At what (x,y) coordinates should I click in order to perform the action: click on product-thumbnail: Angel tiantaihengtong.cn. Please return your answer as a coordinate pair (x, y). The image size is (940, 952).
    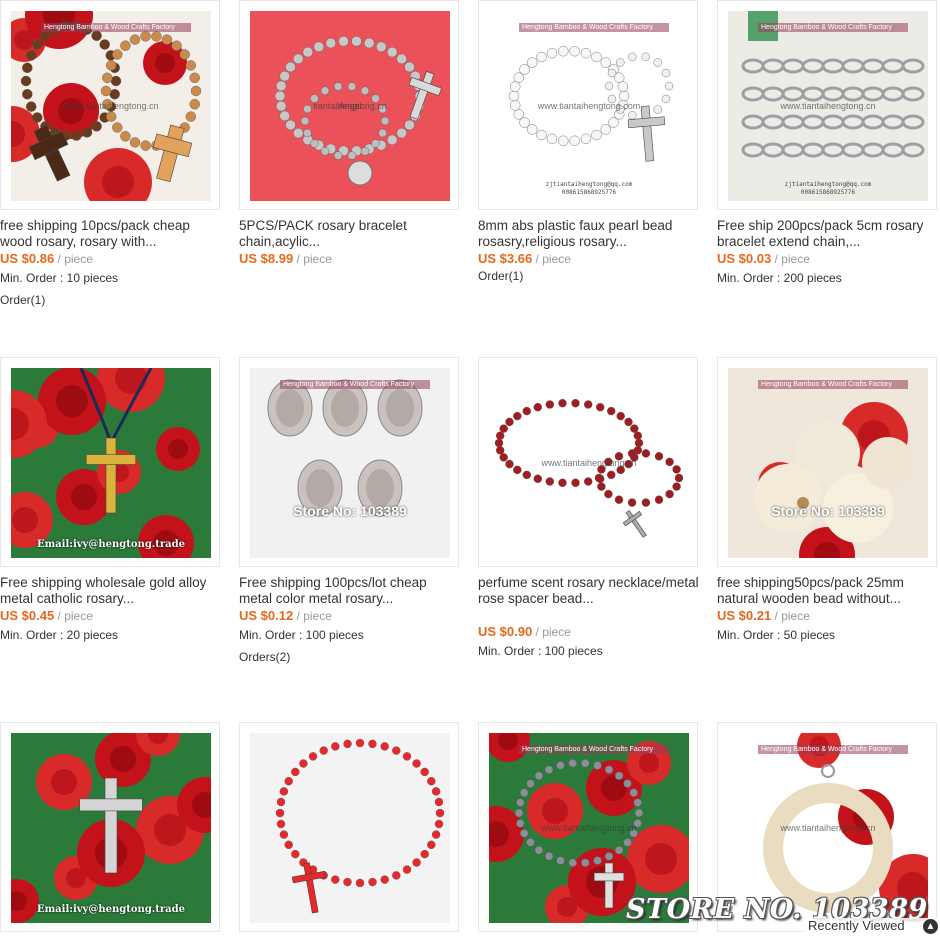
    Looking at the image, I should click on (349, 105).